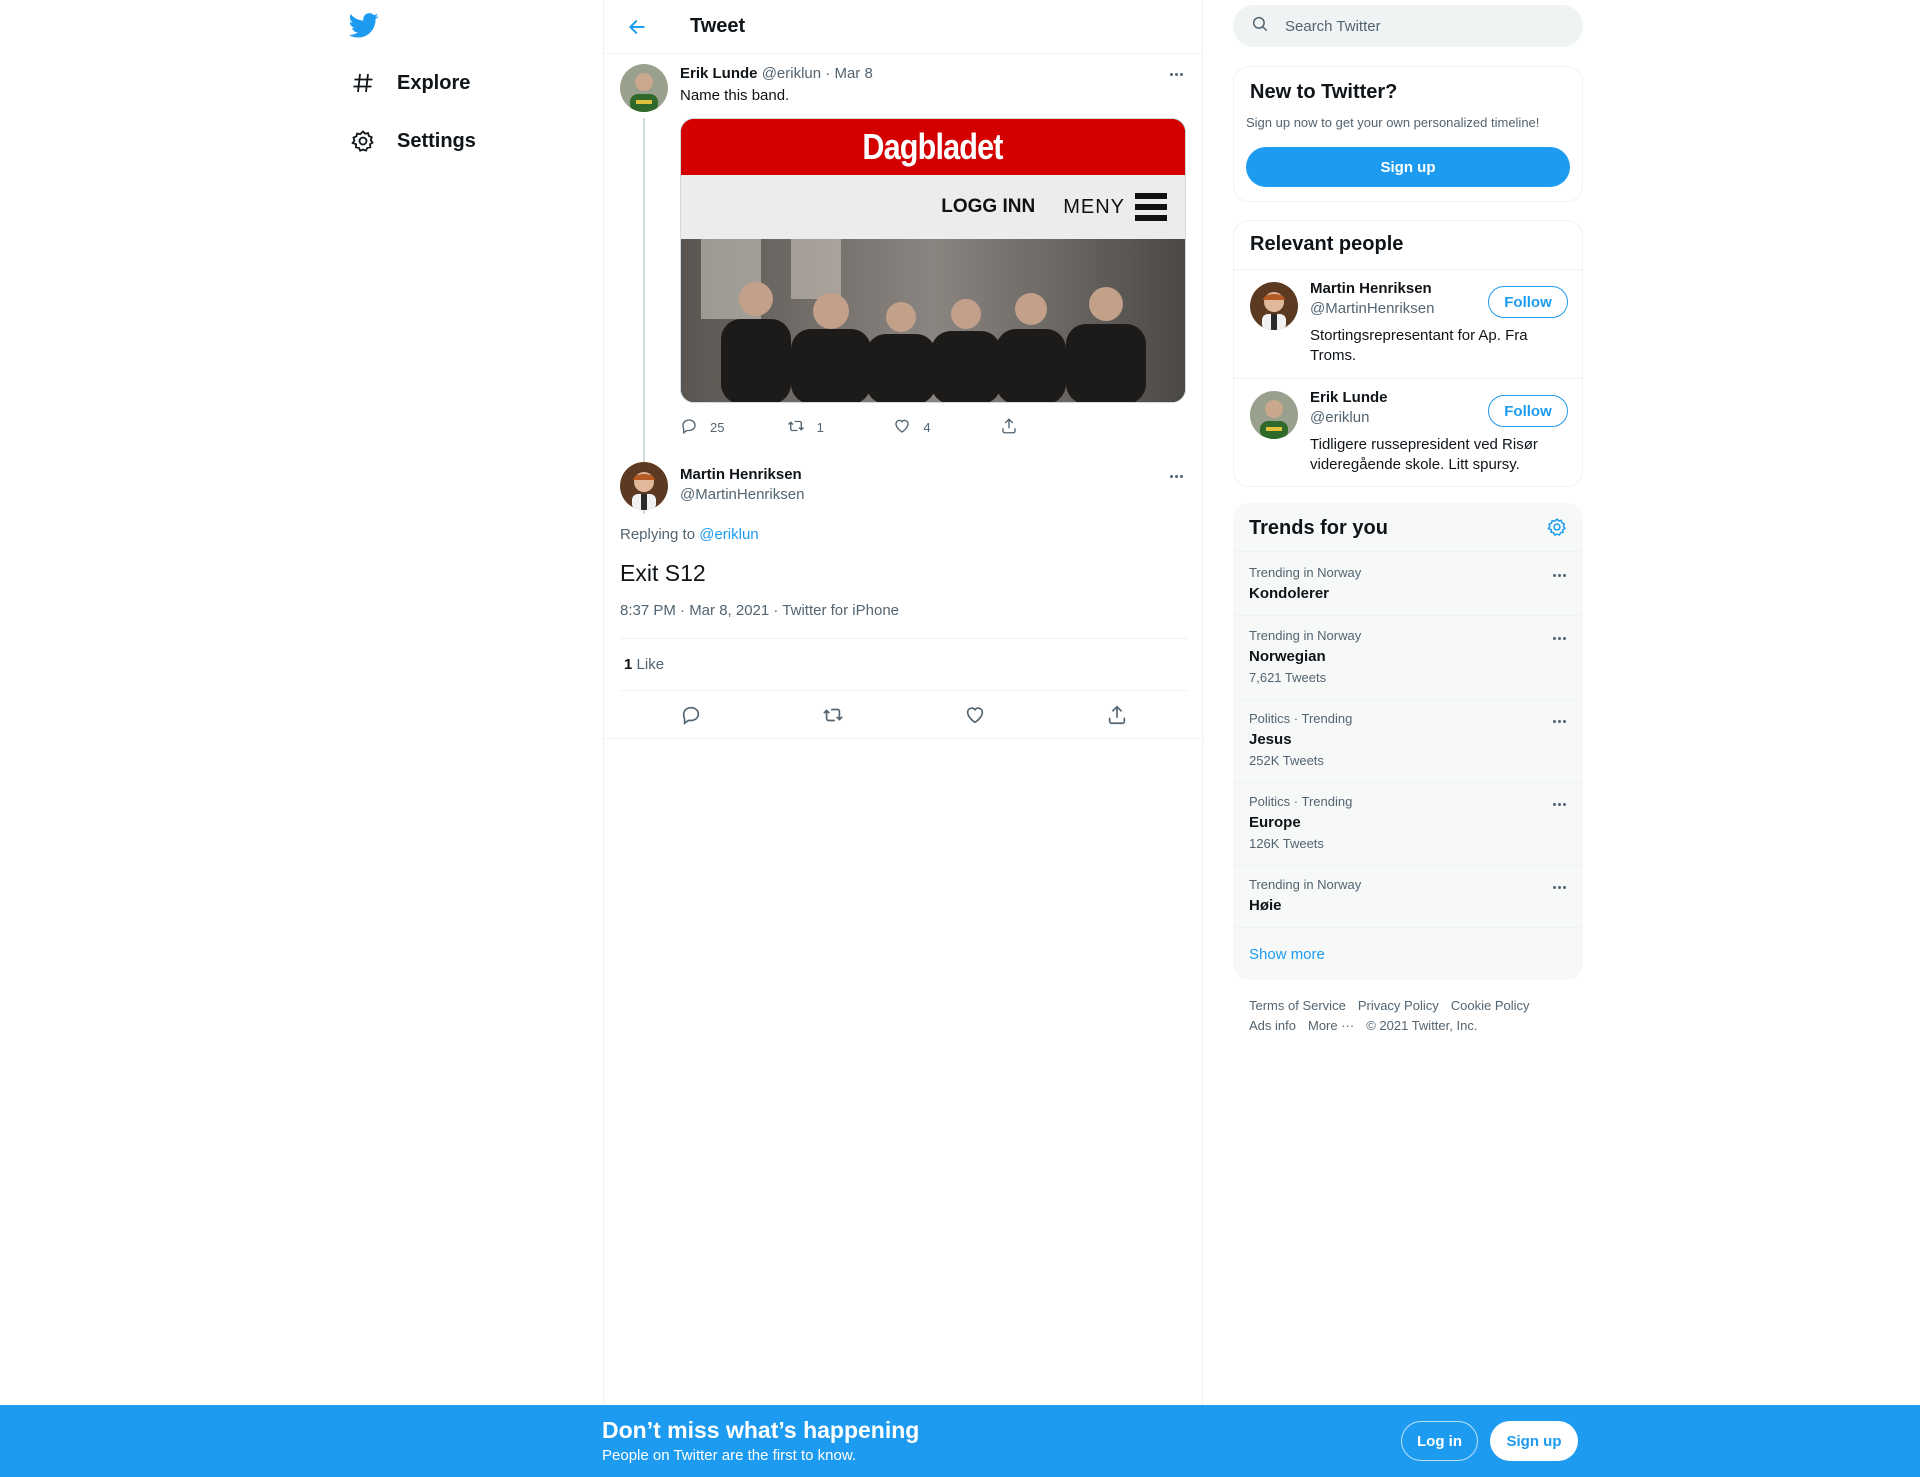  Describe the element at coordinates (903, 27) in the screenshot. I see `page-header: Tweet` at that location.